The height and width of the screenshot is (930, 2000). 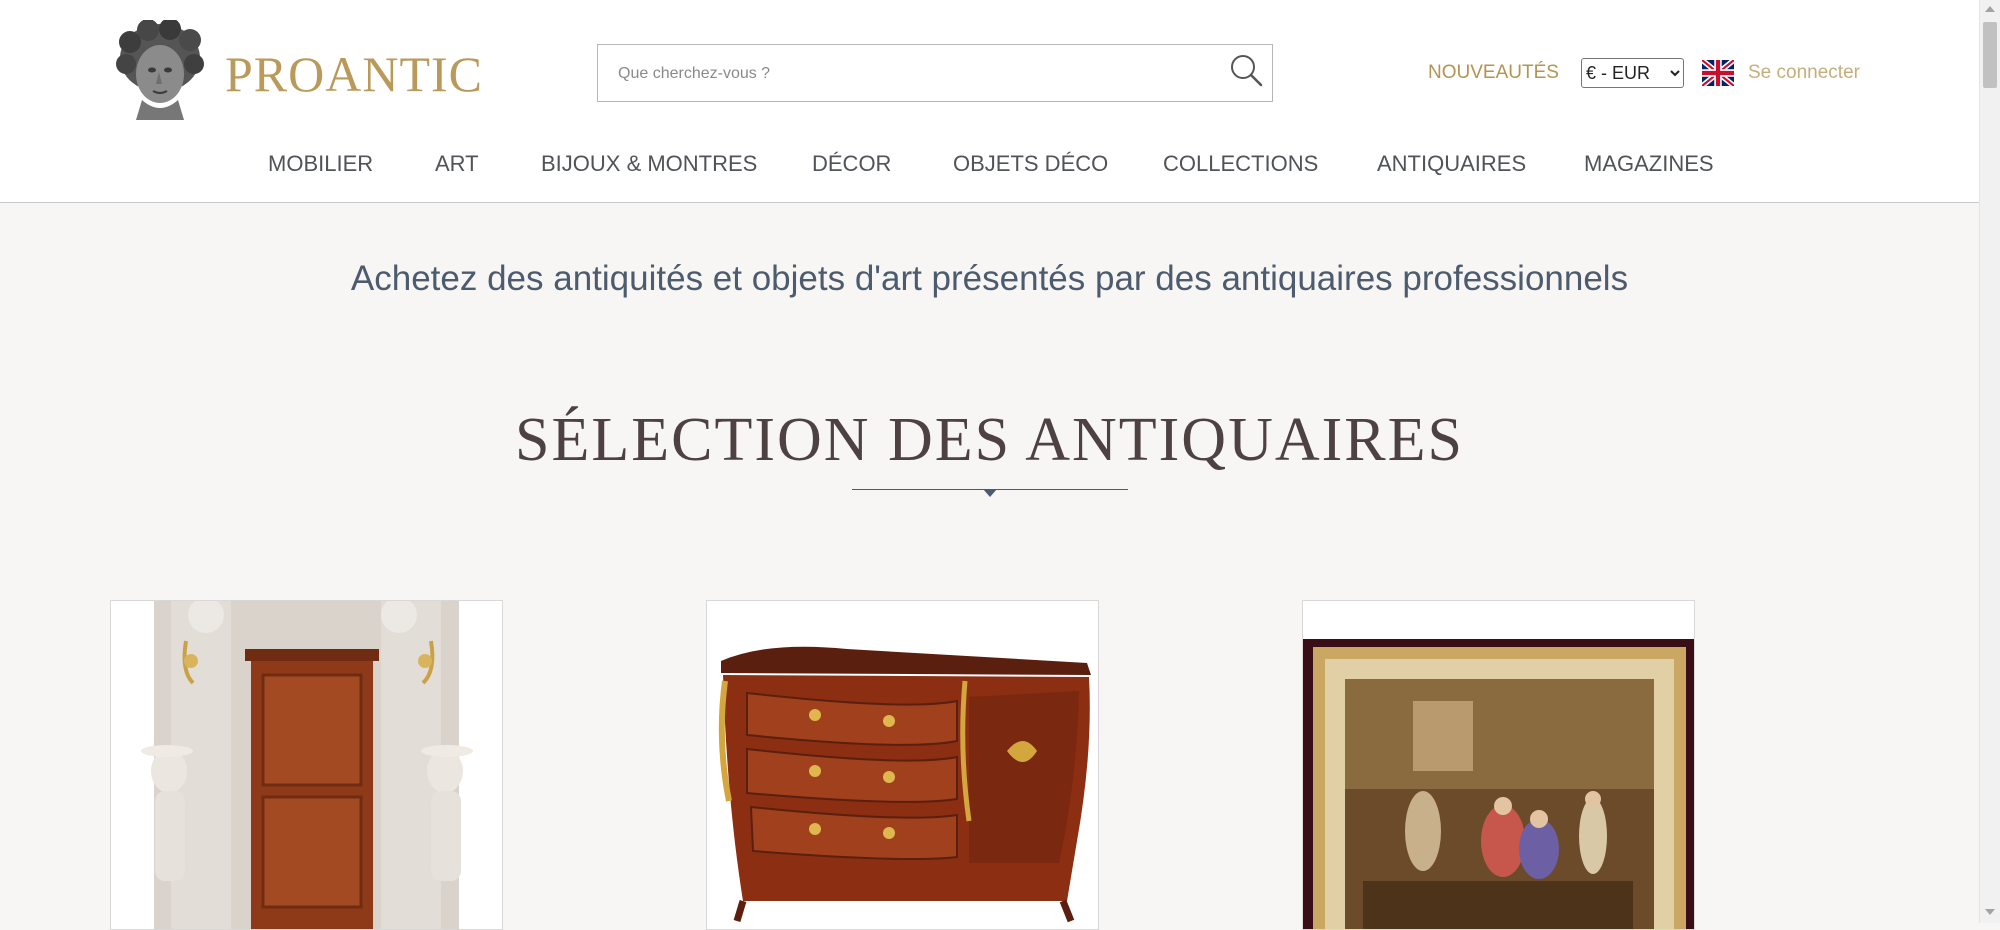 I want to click on scroll-up-icon, so click(x=1990, y=9).